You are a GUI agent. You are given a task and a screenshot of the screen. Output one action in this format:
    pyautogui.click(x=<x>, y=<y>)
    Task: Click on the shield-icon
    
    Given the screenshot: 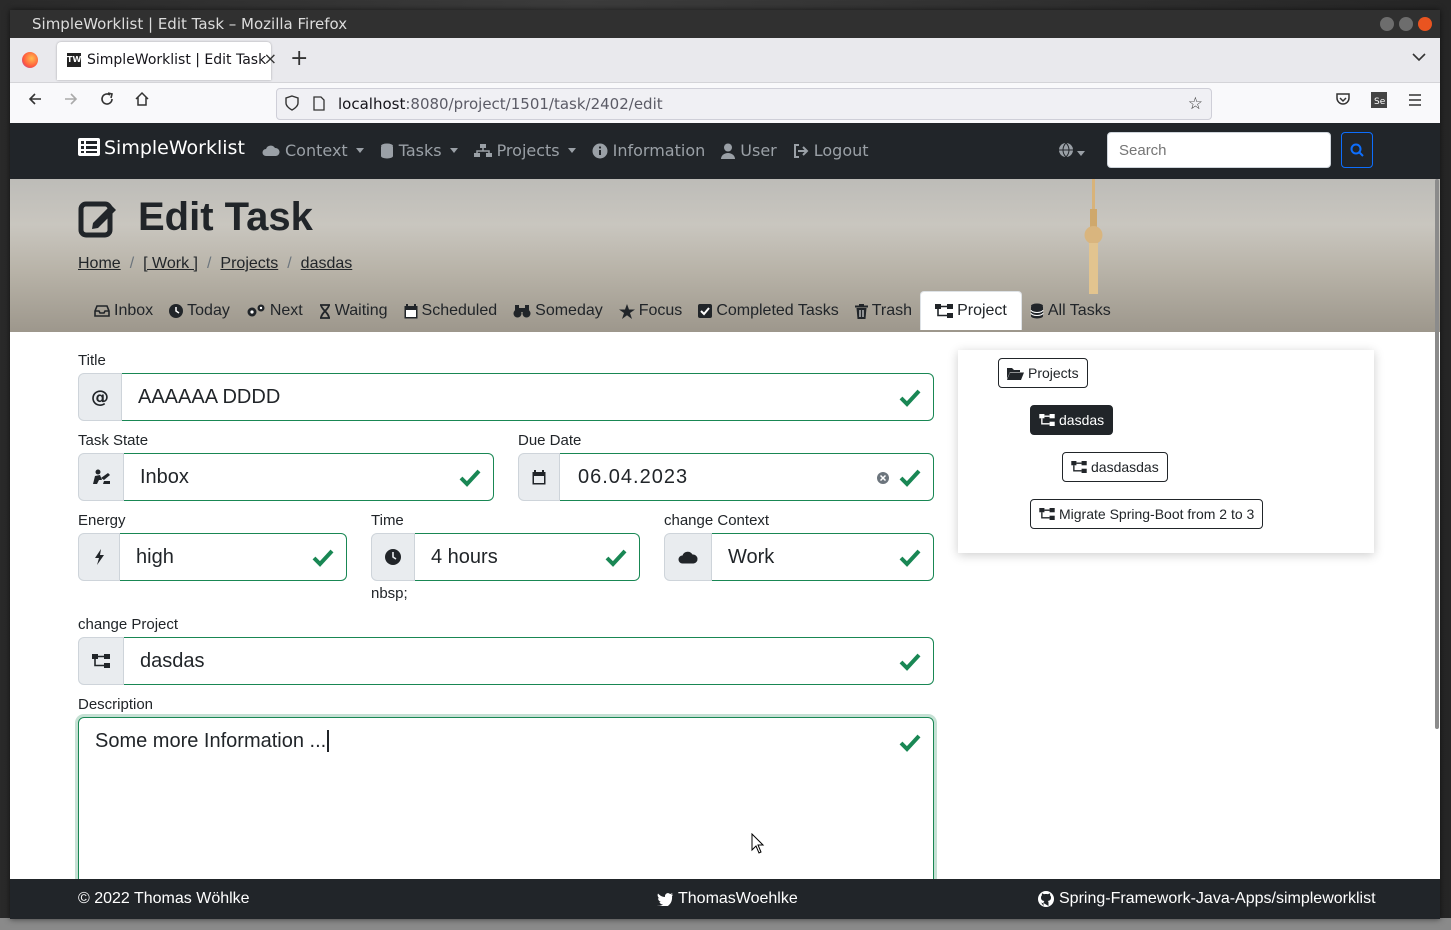 What is the action you would take?
    pyautogui.click(x=292, y=105)
    